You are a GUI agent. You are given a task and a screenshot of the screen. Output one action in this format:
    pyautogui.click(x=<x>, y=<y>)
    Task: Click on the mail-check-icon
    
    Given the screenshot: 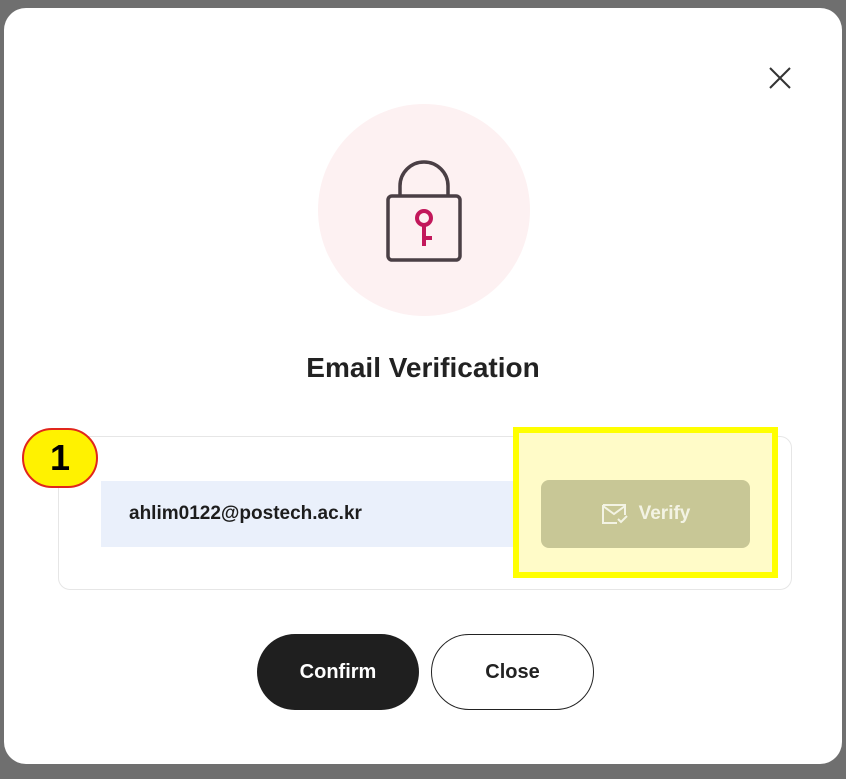 What is the action you would take?
    pyautogui.click(x=614, y=514)
    